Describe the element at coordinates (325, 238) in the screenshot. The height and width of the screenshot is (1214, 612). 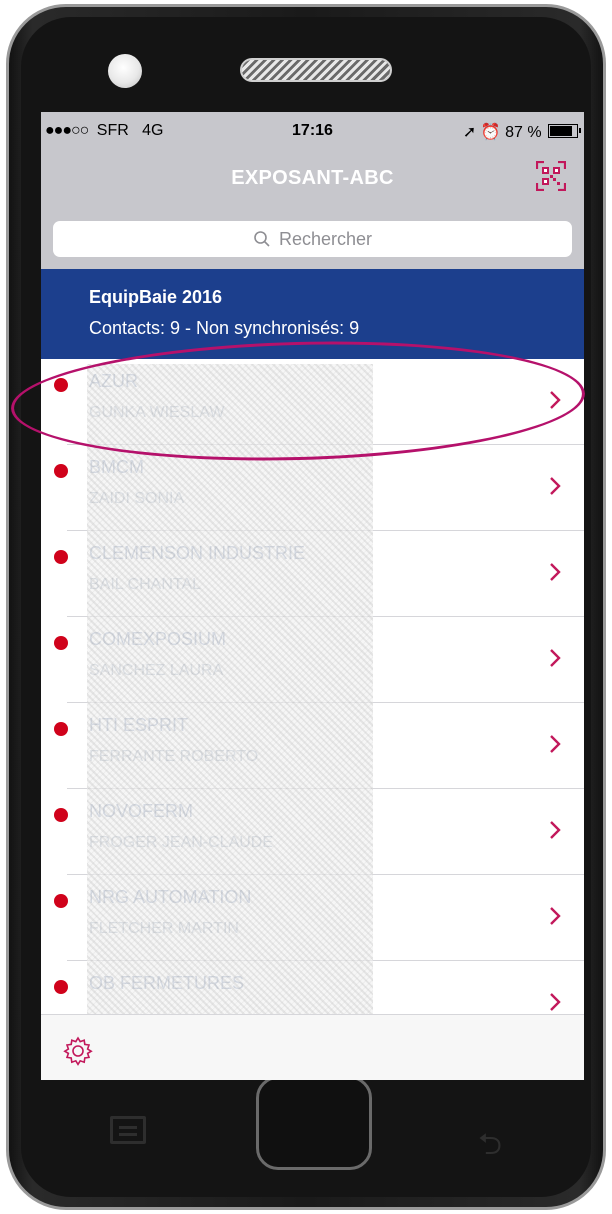
I see `search-placeholder: Rechercher` at that location.